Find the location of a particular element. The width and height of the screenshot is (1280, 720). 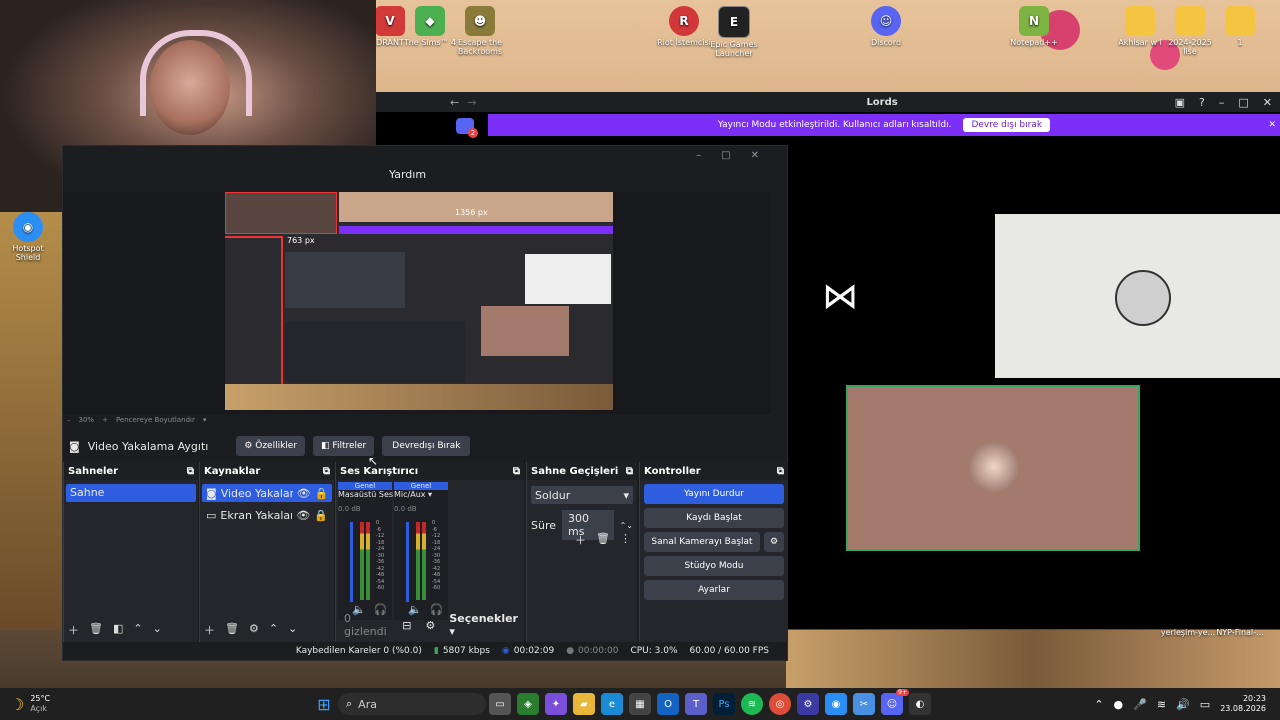

chevron-down-icon: ▾ is located at coordinates (205, 420).